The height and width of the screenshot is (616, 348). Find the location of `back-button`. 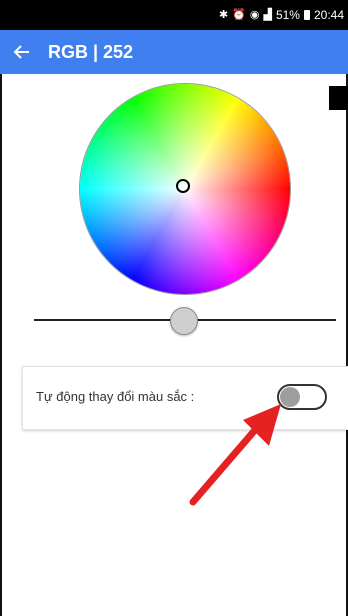

back-button is located at coordinates (22, 52).